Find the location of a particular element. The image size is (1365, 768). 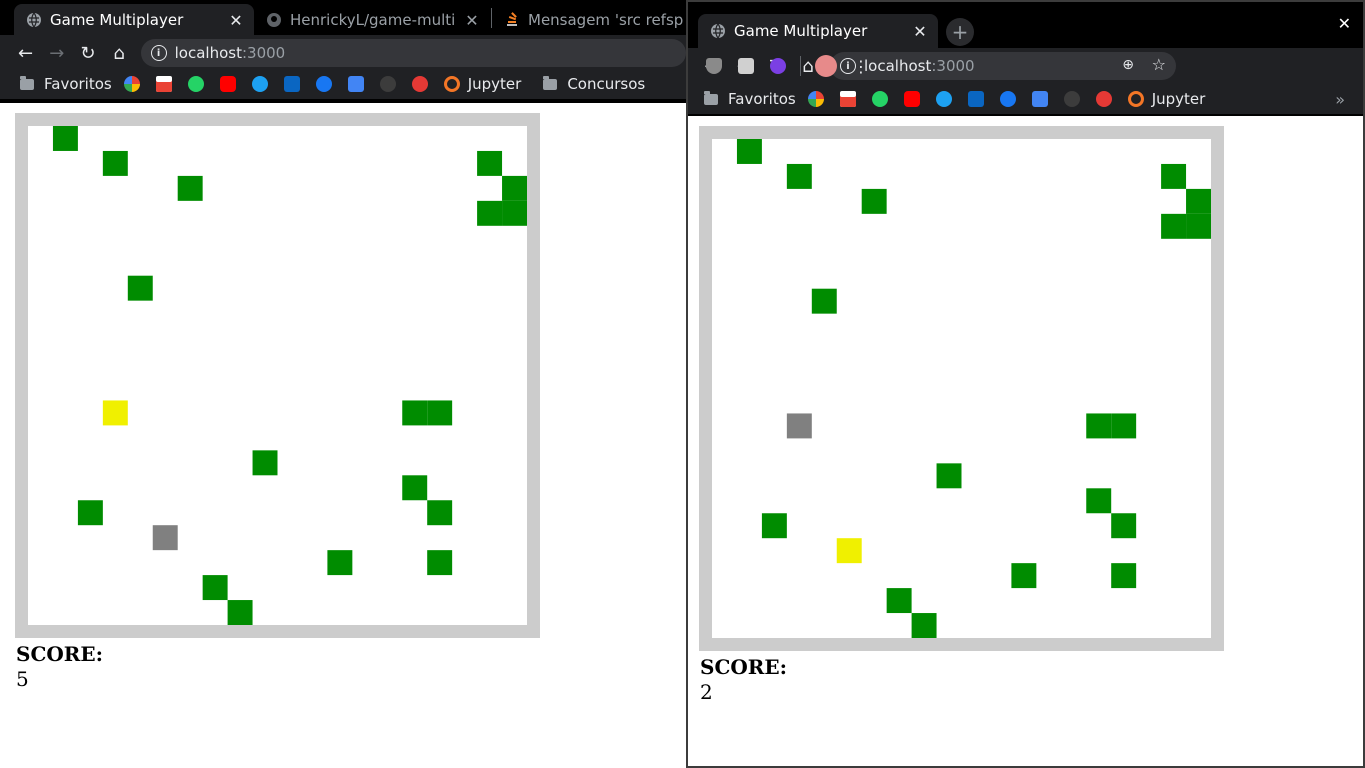

tab-title: HenrickyL/game-multi is located at coordinates (373, 20).